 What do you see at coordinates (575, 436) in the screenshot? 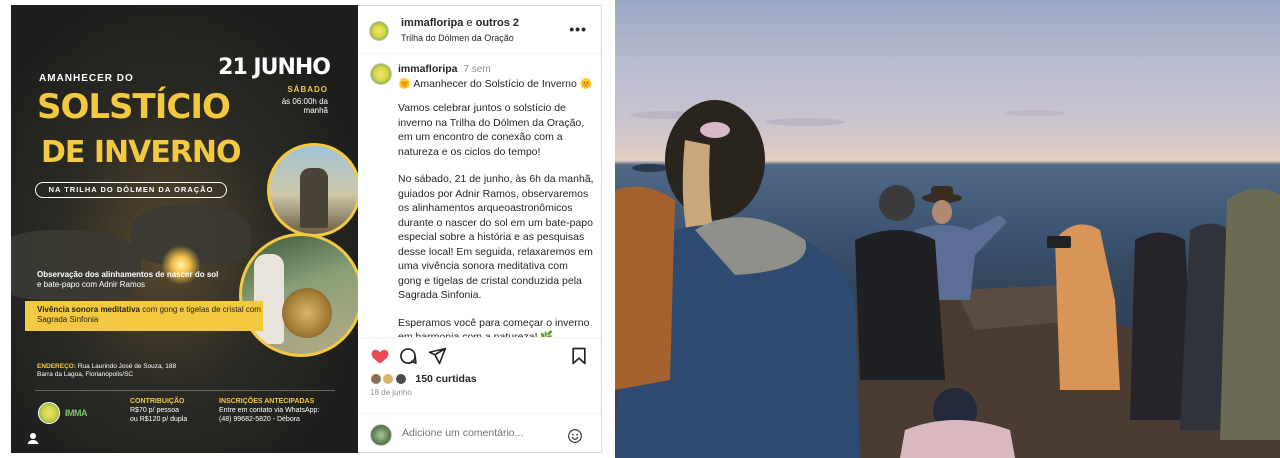
I see `smiley-icon` at bounding box center [575, 436].